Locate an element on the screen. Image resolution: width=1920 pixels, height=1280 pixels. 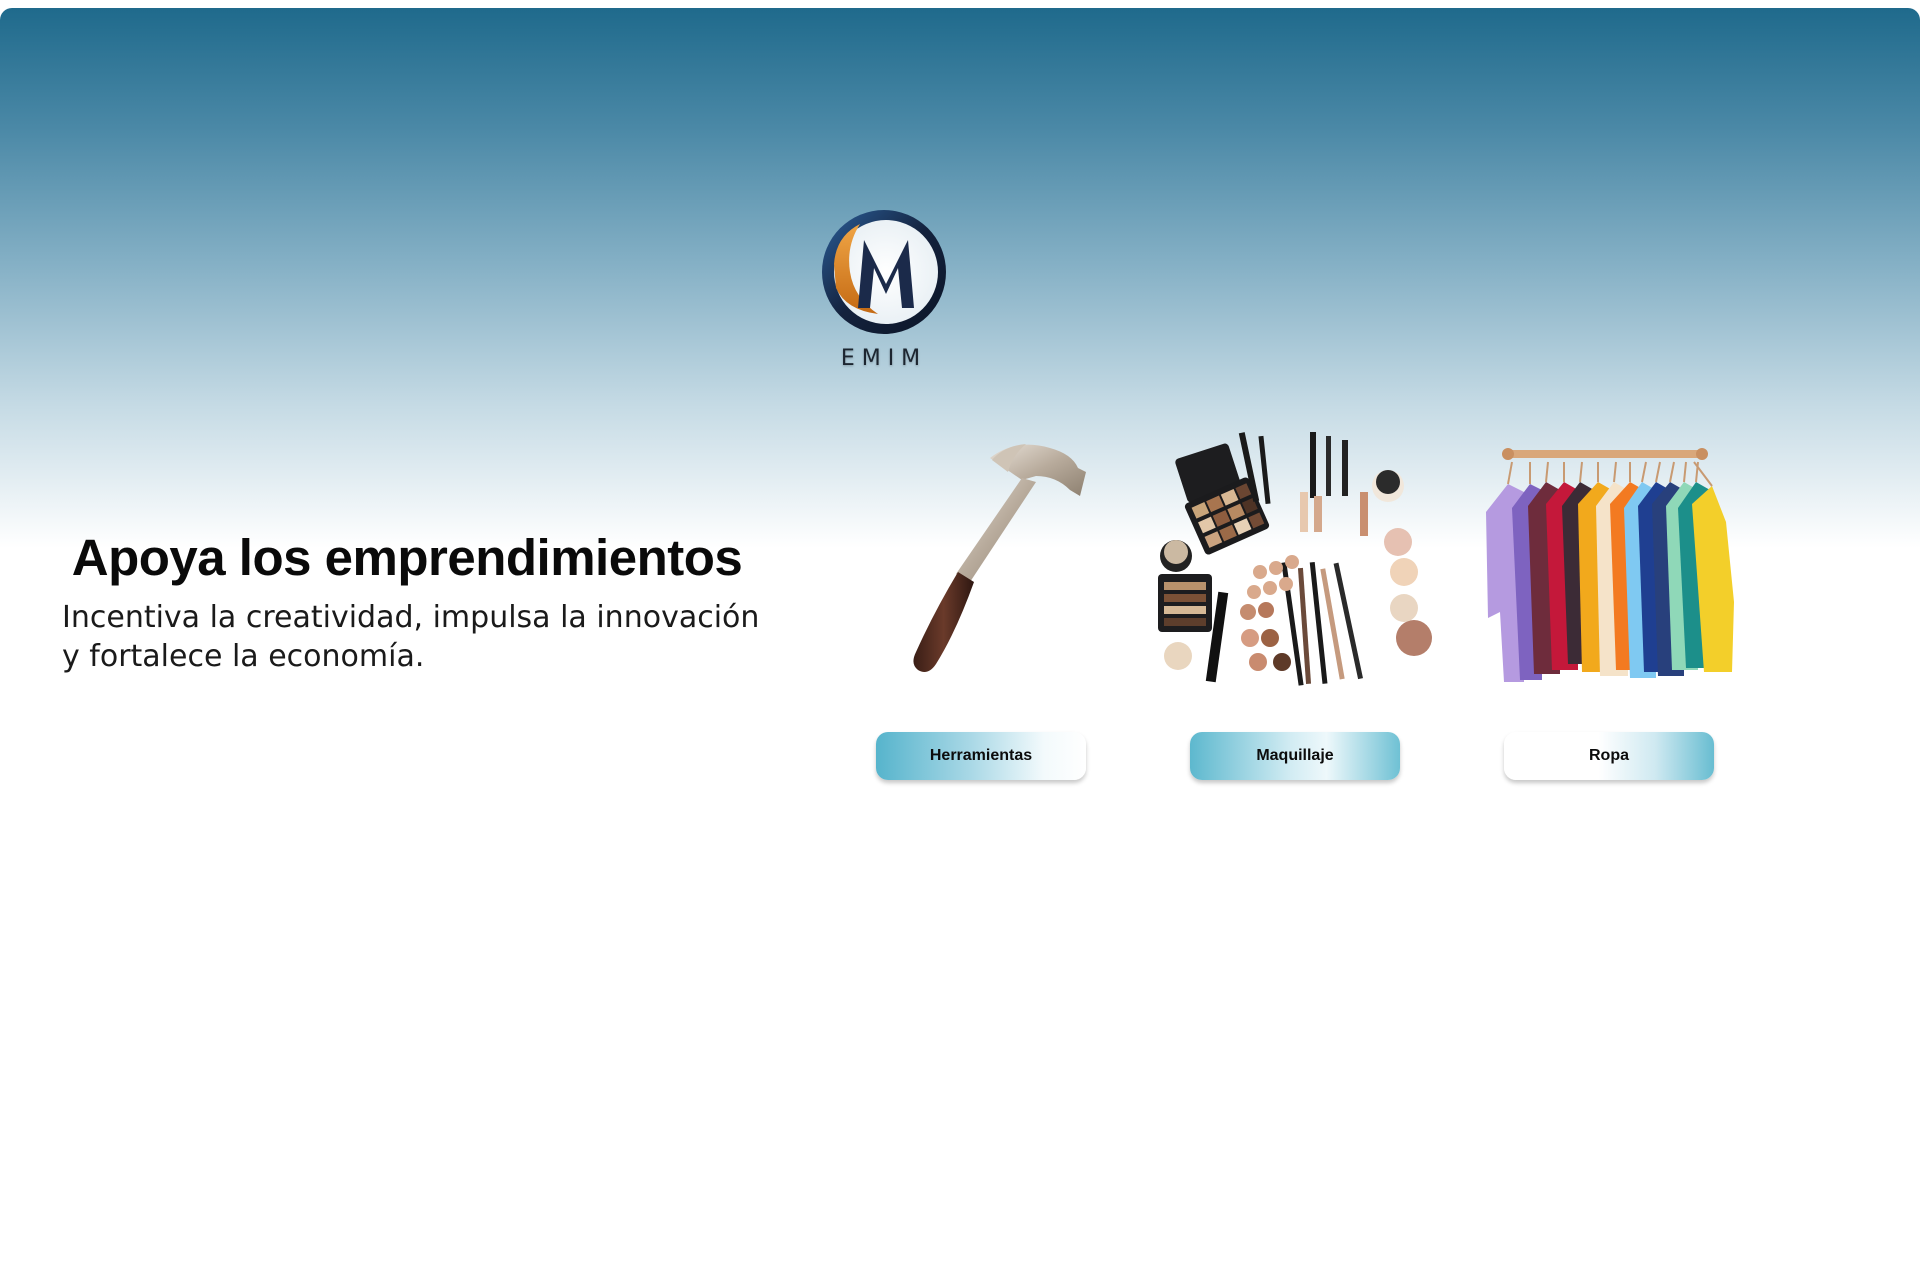
hero-subtitle-line-2: y fortalece la economía. is located at coordinates (243, 656).